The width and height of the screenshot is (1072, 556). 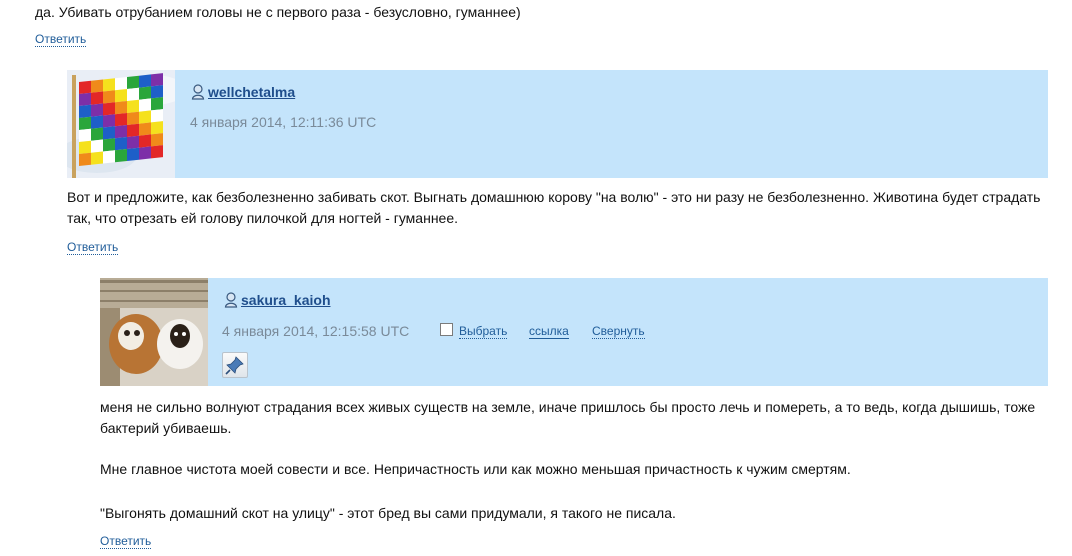 What do you see at coordinates (154, 332) in the screenshot?
I see `avatar-sakura-kaioh` at bounding box center [154, 332].